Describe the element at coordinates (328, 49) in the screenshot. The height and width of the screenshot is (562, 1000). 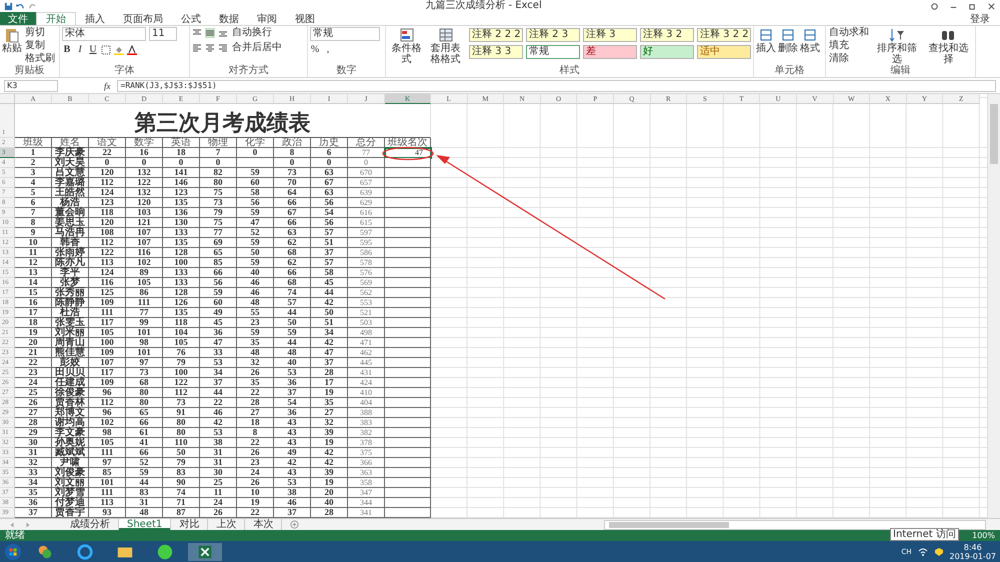
I see `comma-button: ,` at that location.